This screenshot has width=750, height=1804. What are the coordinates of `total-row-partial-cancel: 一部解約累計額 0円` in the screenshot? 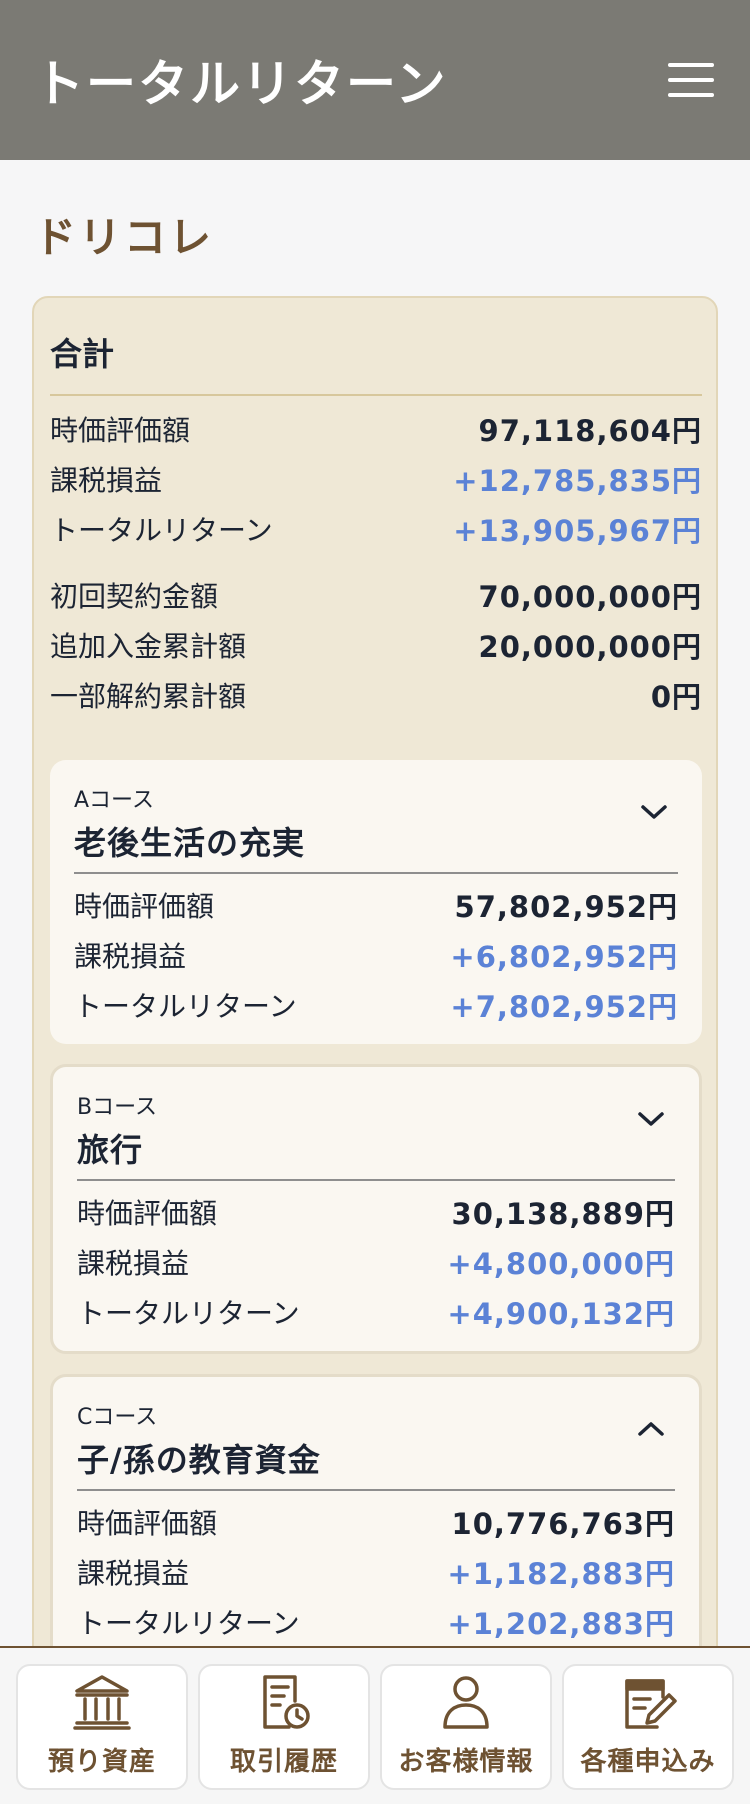 It's located at (376, 695).